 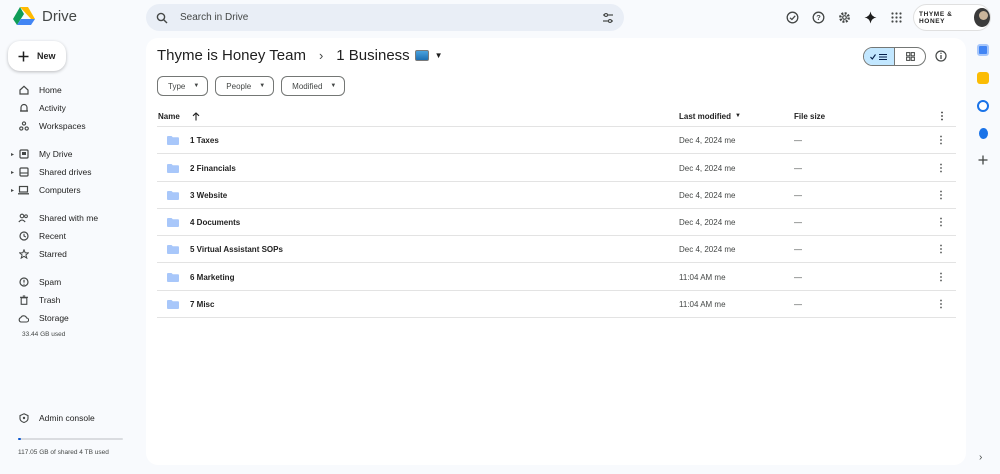 I want to click on sidebar-item-label: My Drive, so click(x=56, y=154).